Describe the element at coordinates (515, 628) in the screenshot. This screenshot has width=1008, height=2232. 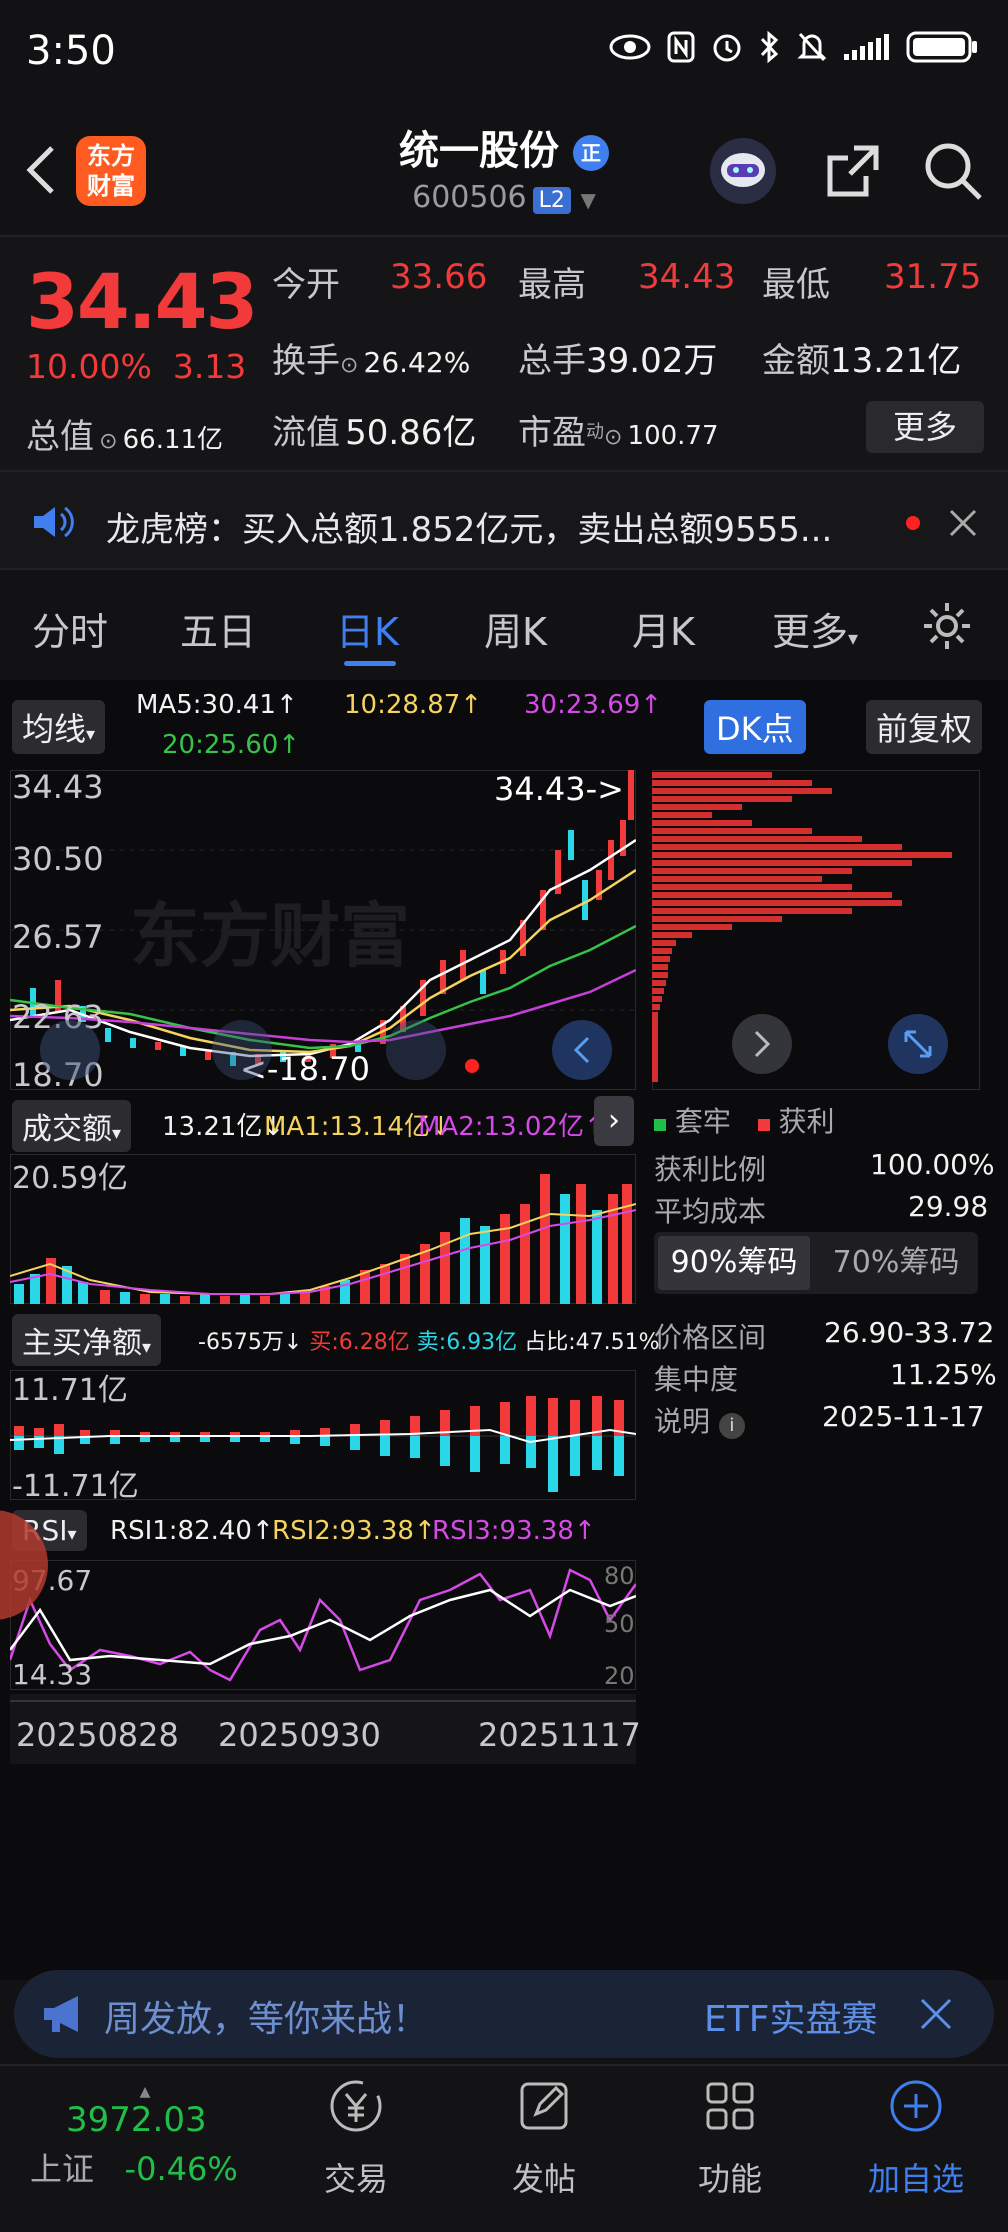
I see `tab-weekly-k: 周K` at that location.